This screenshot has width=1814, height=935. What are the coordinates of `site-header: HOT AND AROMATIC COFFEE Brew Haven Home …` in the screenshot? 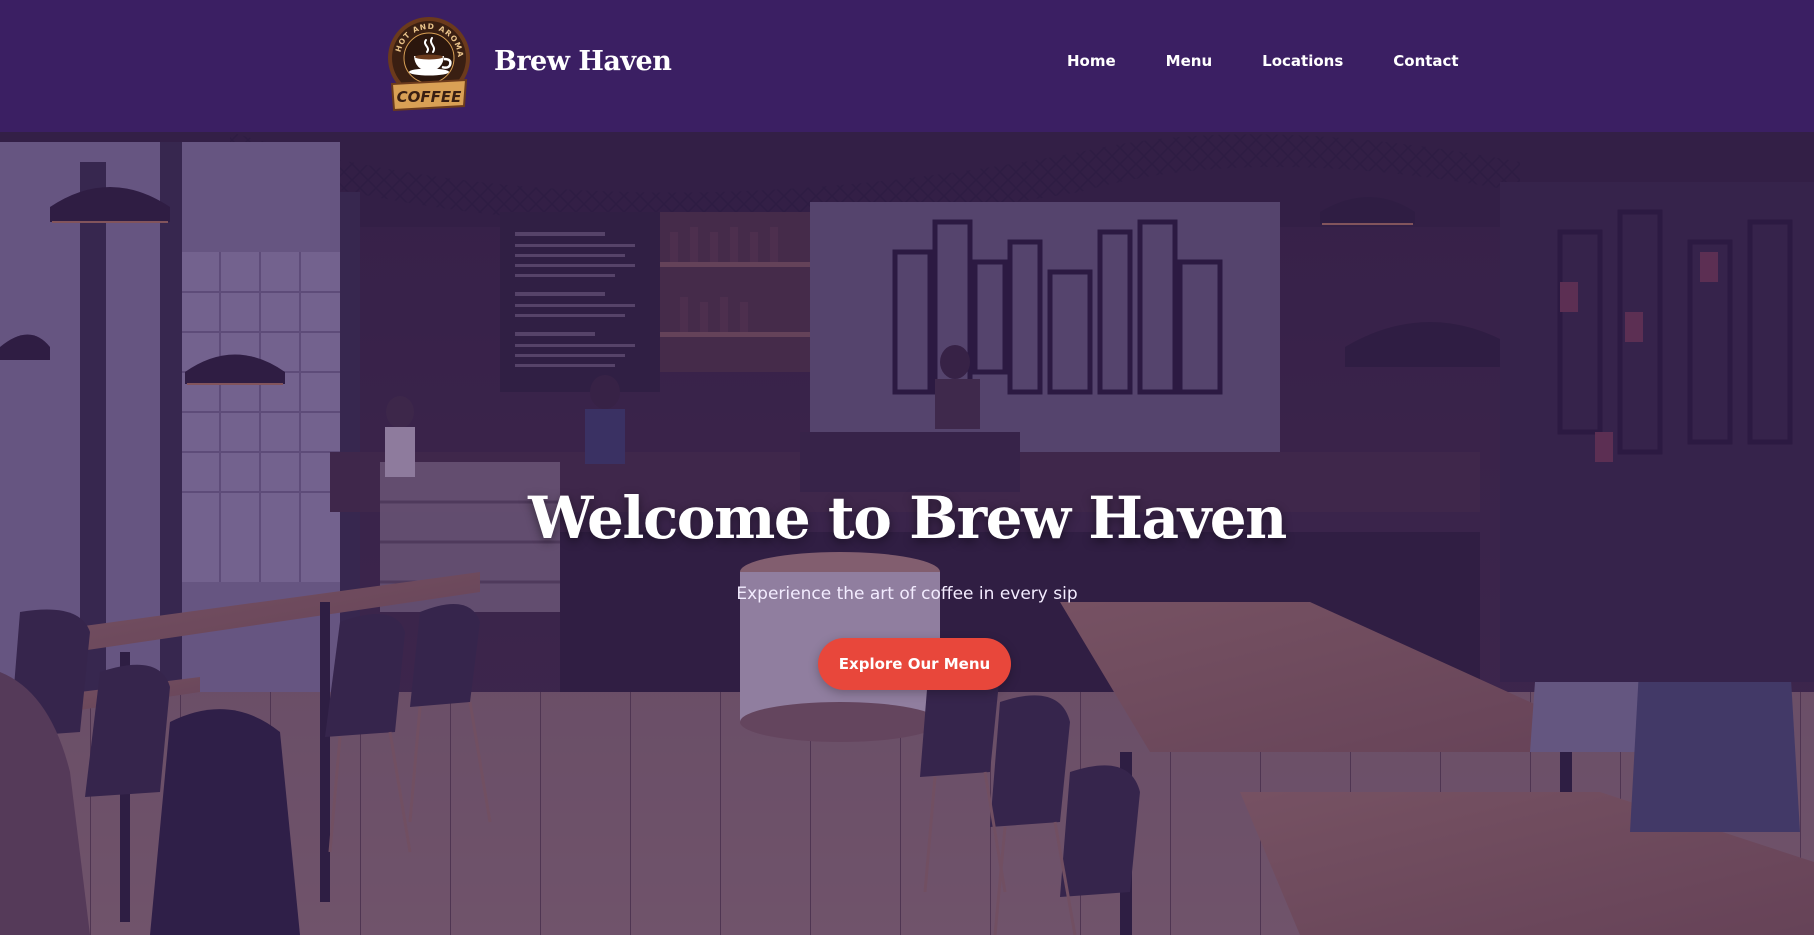 It's located at (907, 66).